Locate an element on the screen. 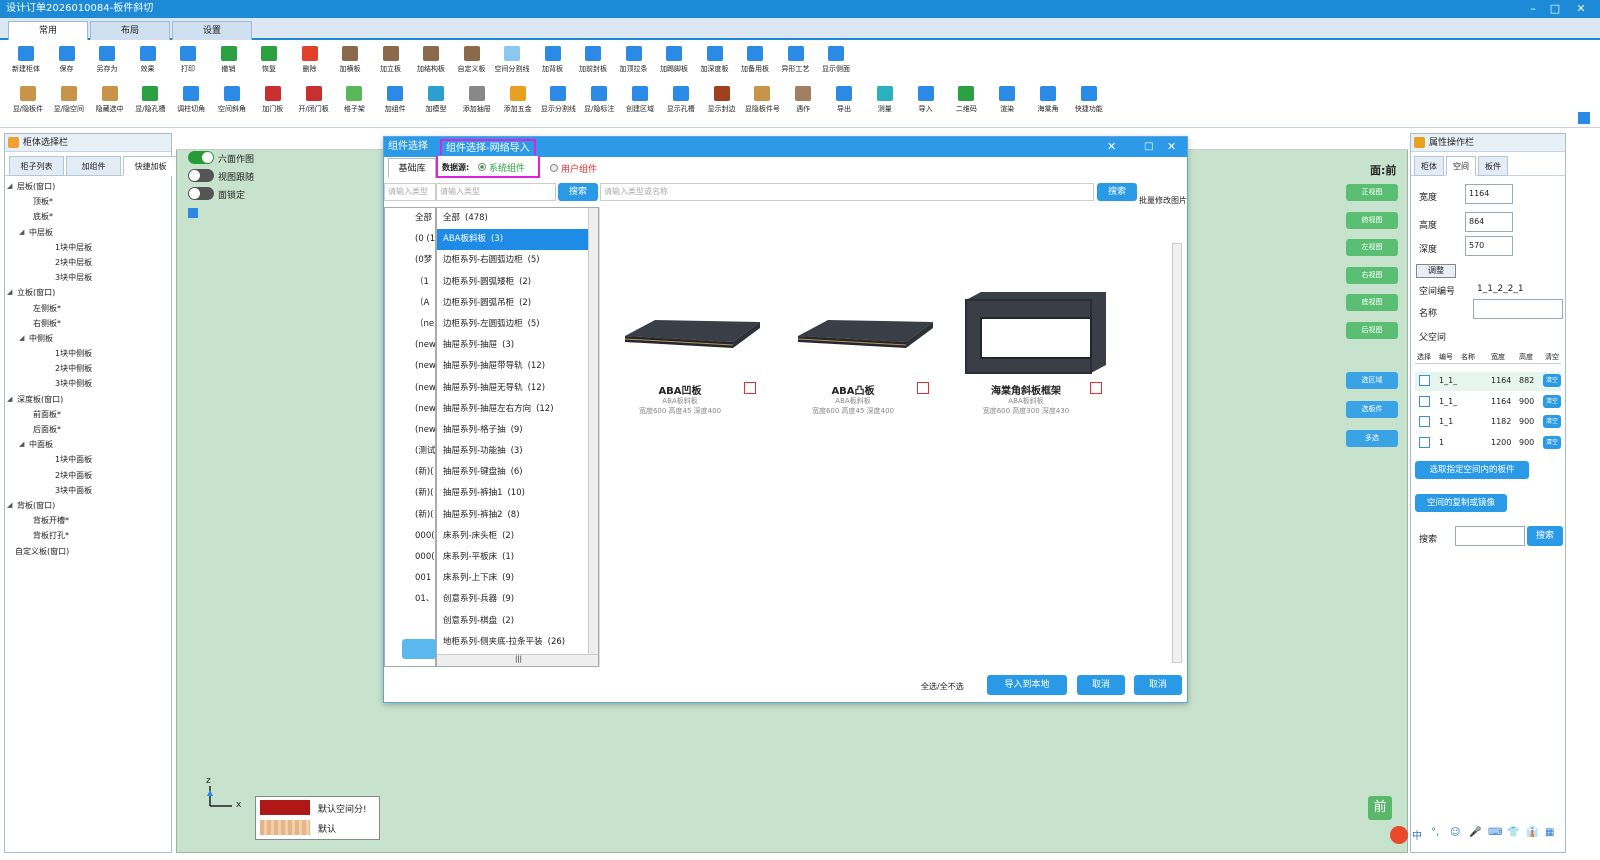 The width and height of the screenshot is (1600, 860). tree-node: 顶板* is located at coordinates (88, 201).